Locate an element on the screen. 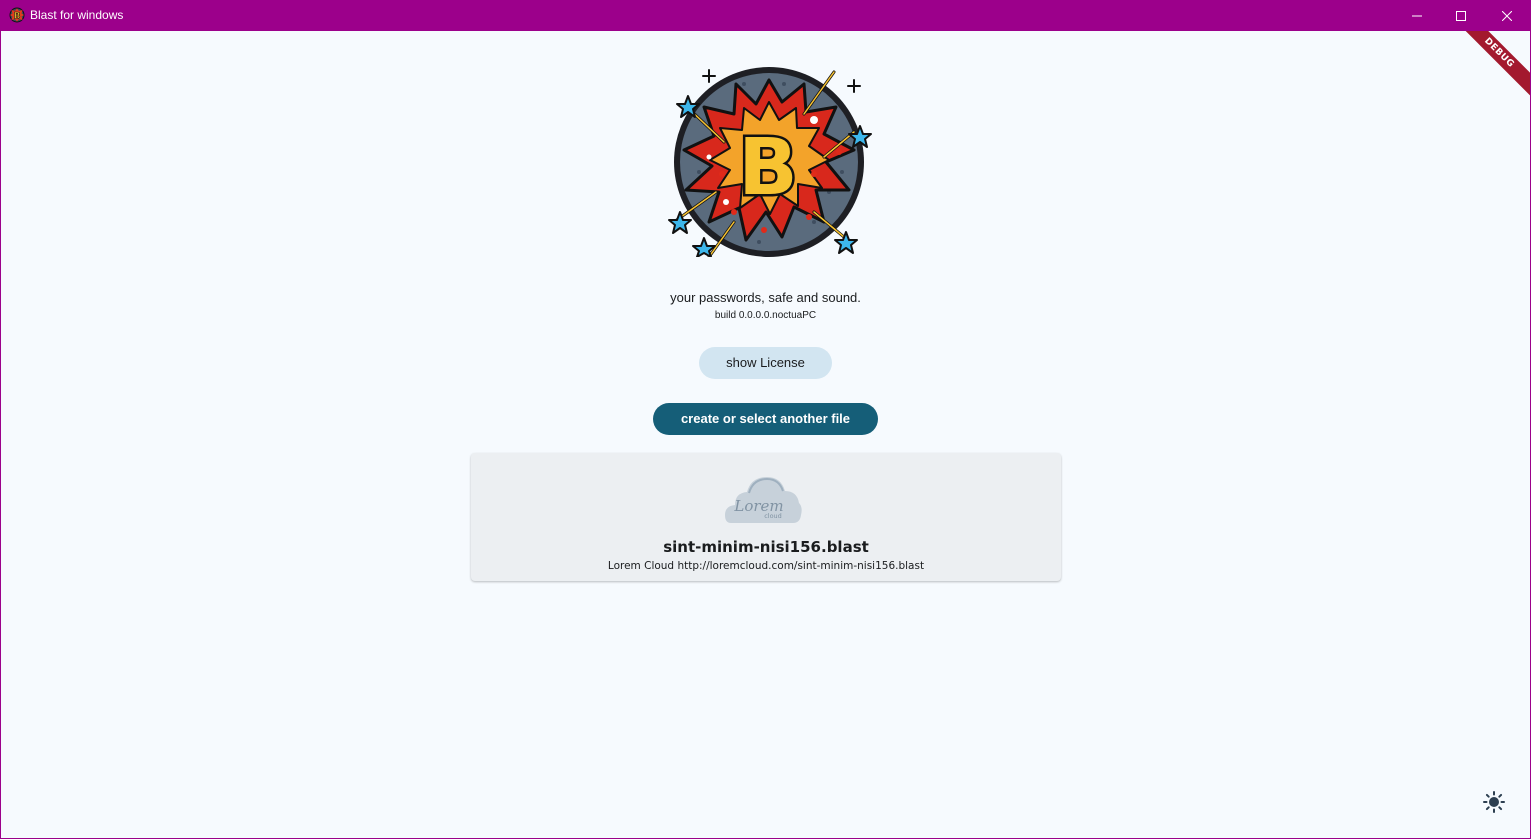 This screenshot has height=839, width=1531. tagline: your passwords, safe and sound. is located at coordinates (765, 297).